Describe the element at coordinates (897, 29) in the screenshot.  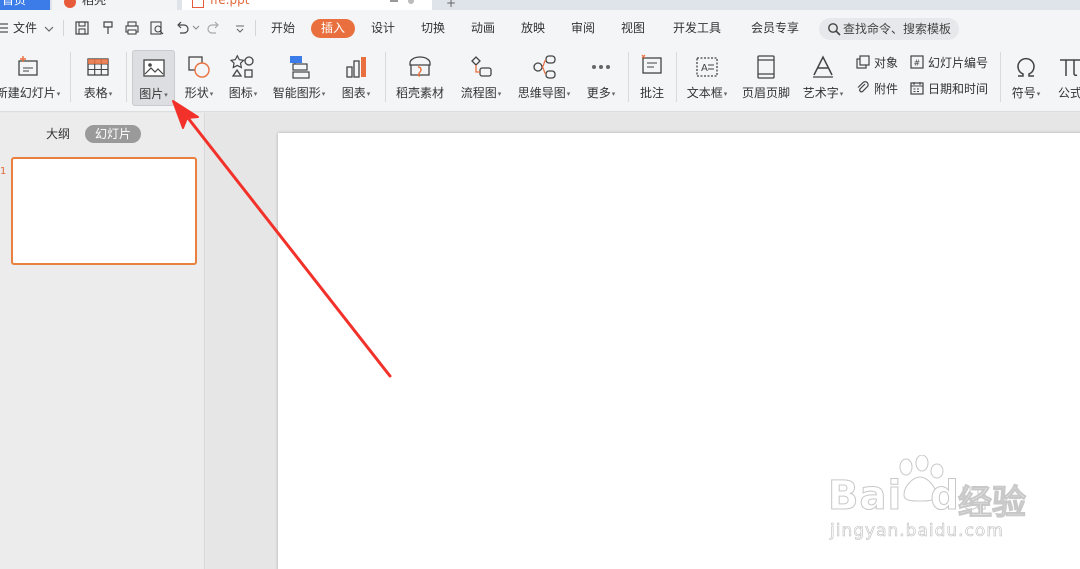
I see `search-placeholder: 查找命令、搜索模板` at that location.